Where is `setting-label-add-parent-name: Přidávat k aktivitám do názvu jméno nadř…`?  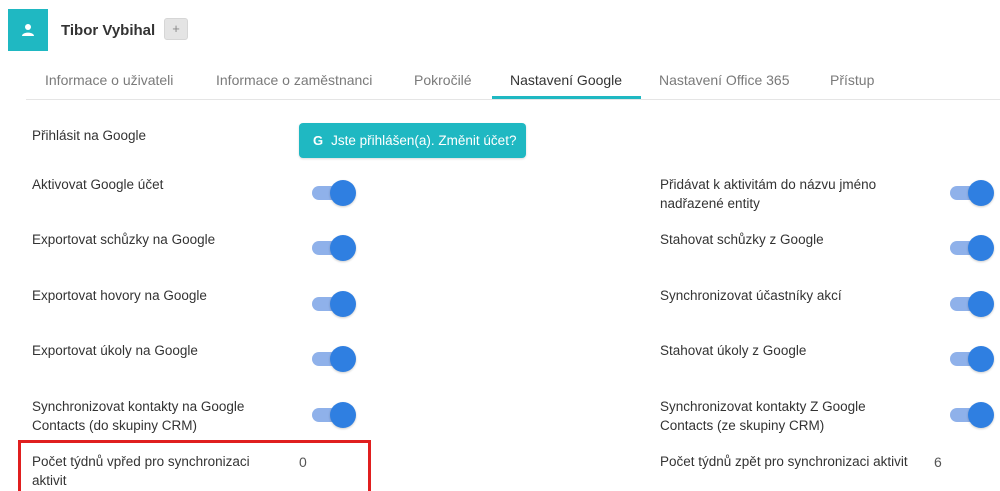 setting-label-add-parent-name: Přidávat k aktivitám do názvu jméno nadř… is located at coordinates (768, 194).